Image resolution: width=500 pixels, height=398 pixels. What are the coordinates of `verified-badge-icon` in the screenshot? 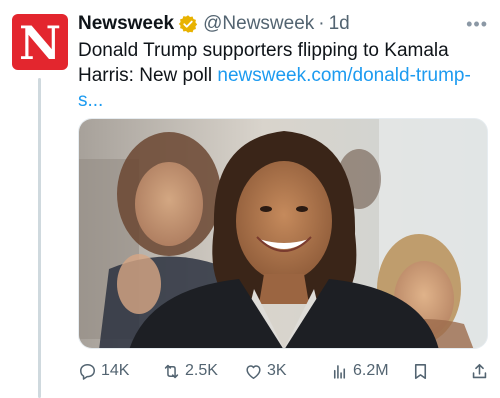 It's located at (188, 24).